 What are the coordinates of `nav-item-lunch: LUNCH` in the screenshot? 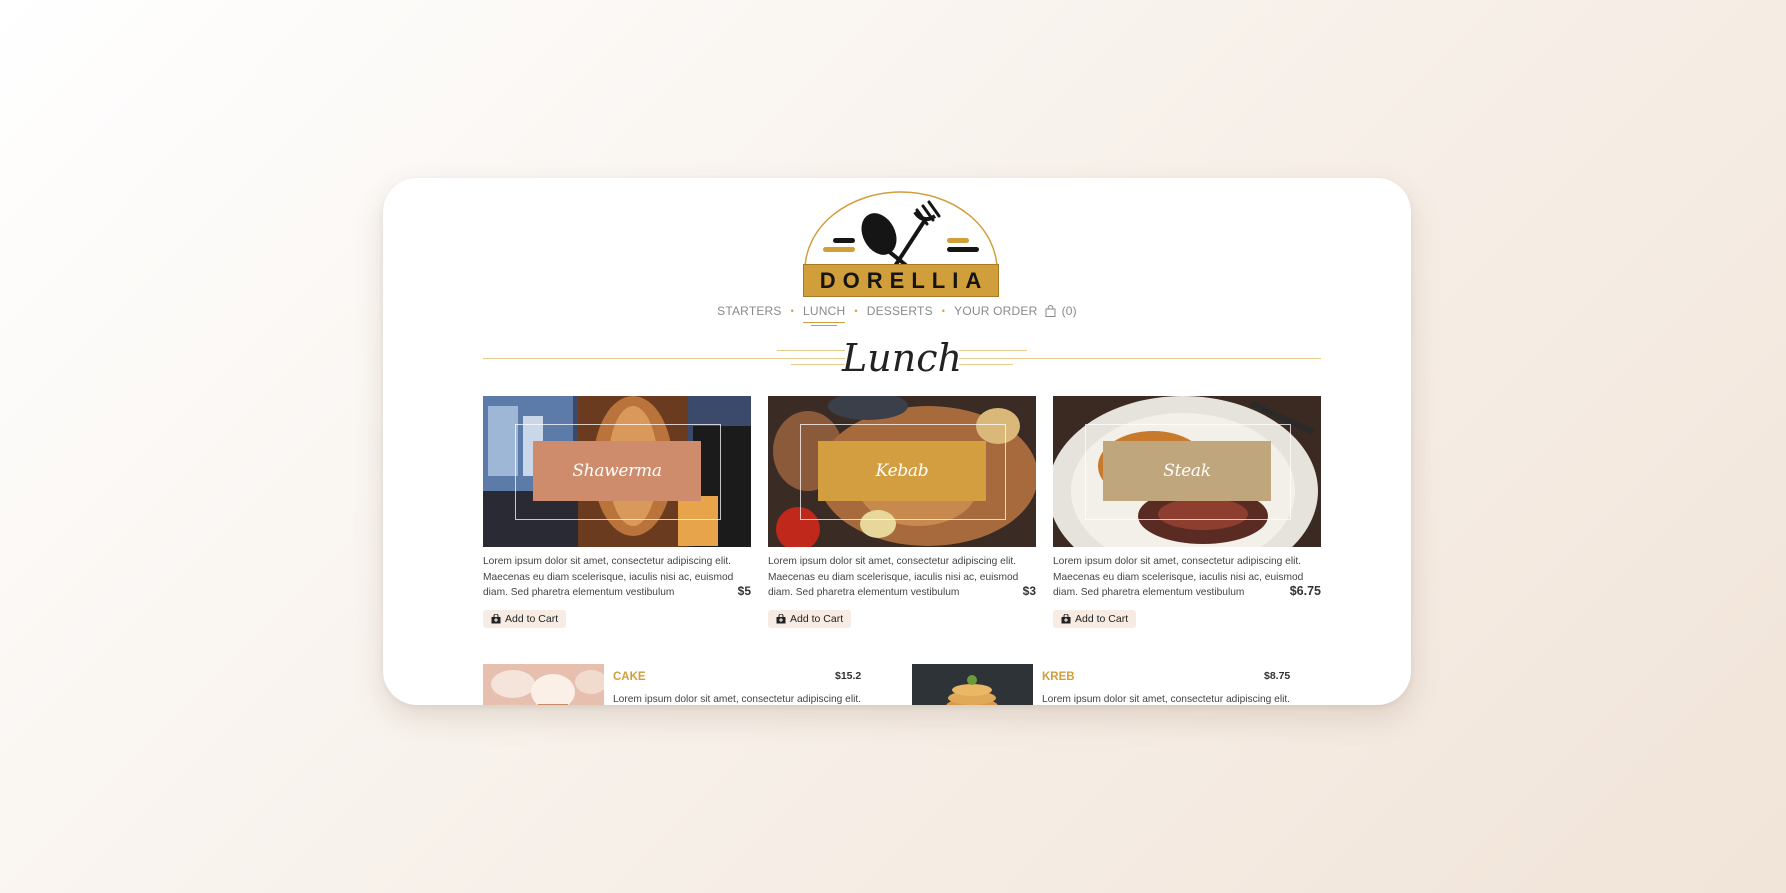 It's located at (824, 315).